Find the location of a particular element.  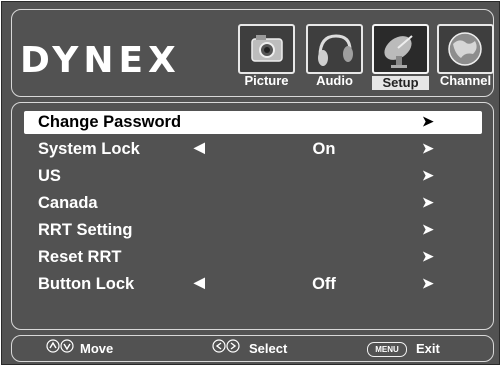

satellite-dish-icon is located at coordinates (400, 49).